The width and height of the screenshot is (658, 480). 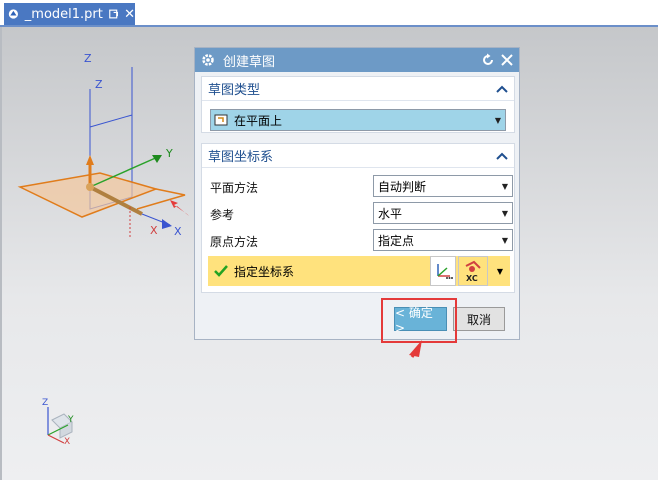 What do you see at coordinates (396, 240) in the screenshot?
I see `origin-method-value: 指定点` at bounding box center [396, 240].